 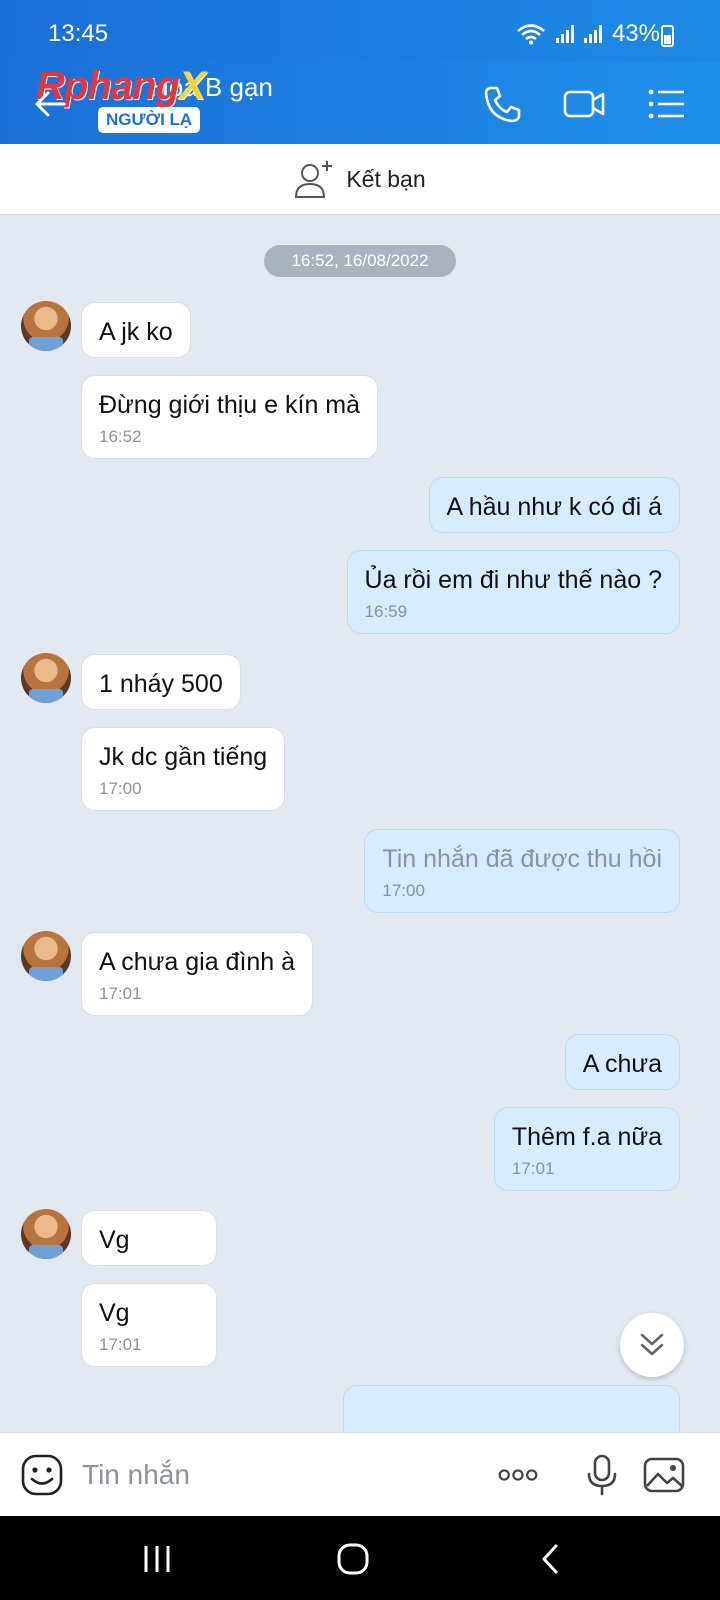 What do you see at coordinates (531, 34) in the screenshot?
I see `wifi-icon` at bounding box center [531, 34].